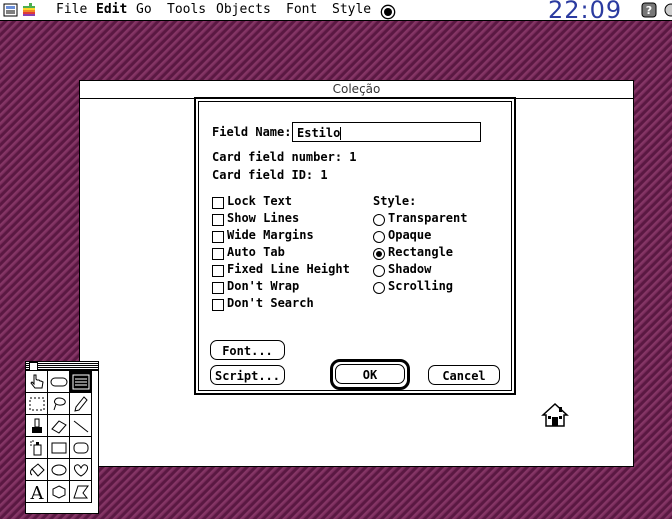  Describe the element at coordinates (386, 132) in the screenshot. I see `field-name-input: Estilo` at that location.